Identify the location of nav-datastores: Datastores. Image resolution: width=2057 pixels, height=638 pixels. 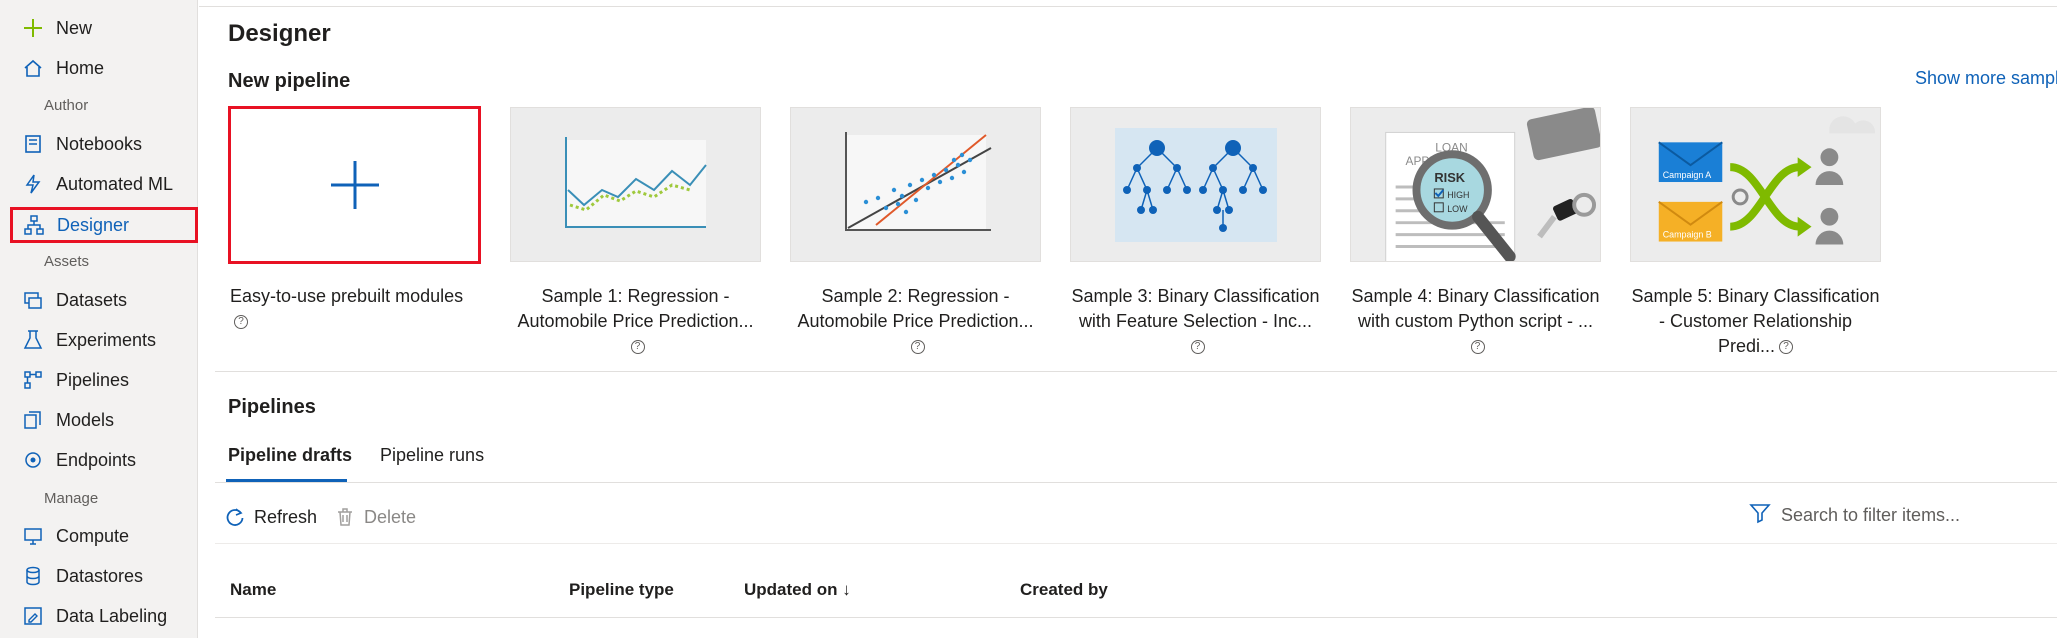
(103, 576).